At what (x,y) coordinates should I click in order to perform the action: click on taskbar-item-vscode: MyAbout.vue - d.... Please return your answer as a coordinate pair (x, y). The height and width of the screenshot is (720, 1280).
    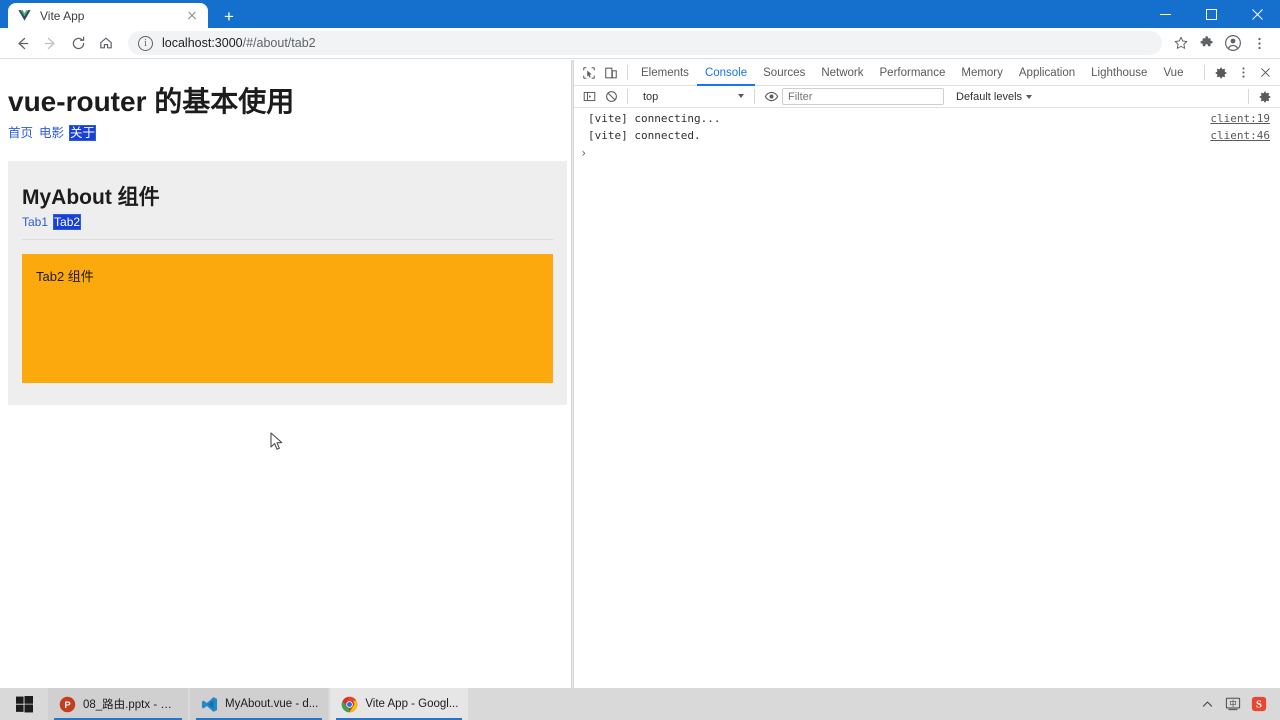
    Looking at the image, I should click on (259, 704).